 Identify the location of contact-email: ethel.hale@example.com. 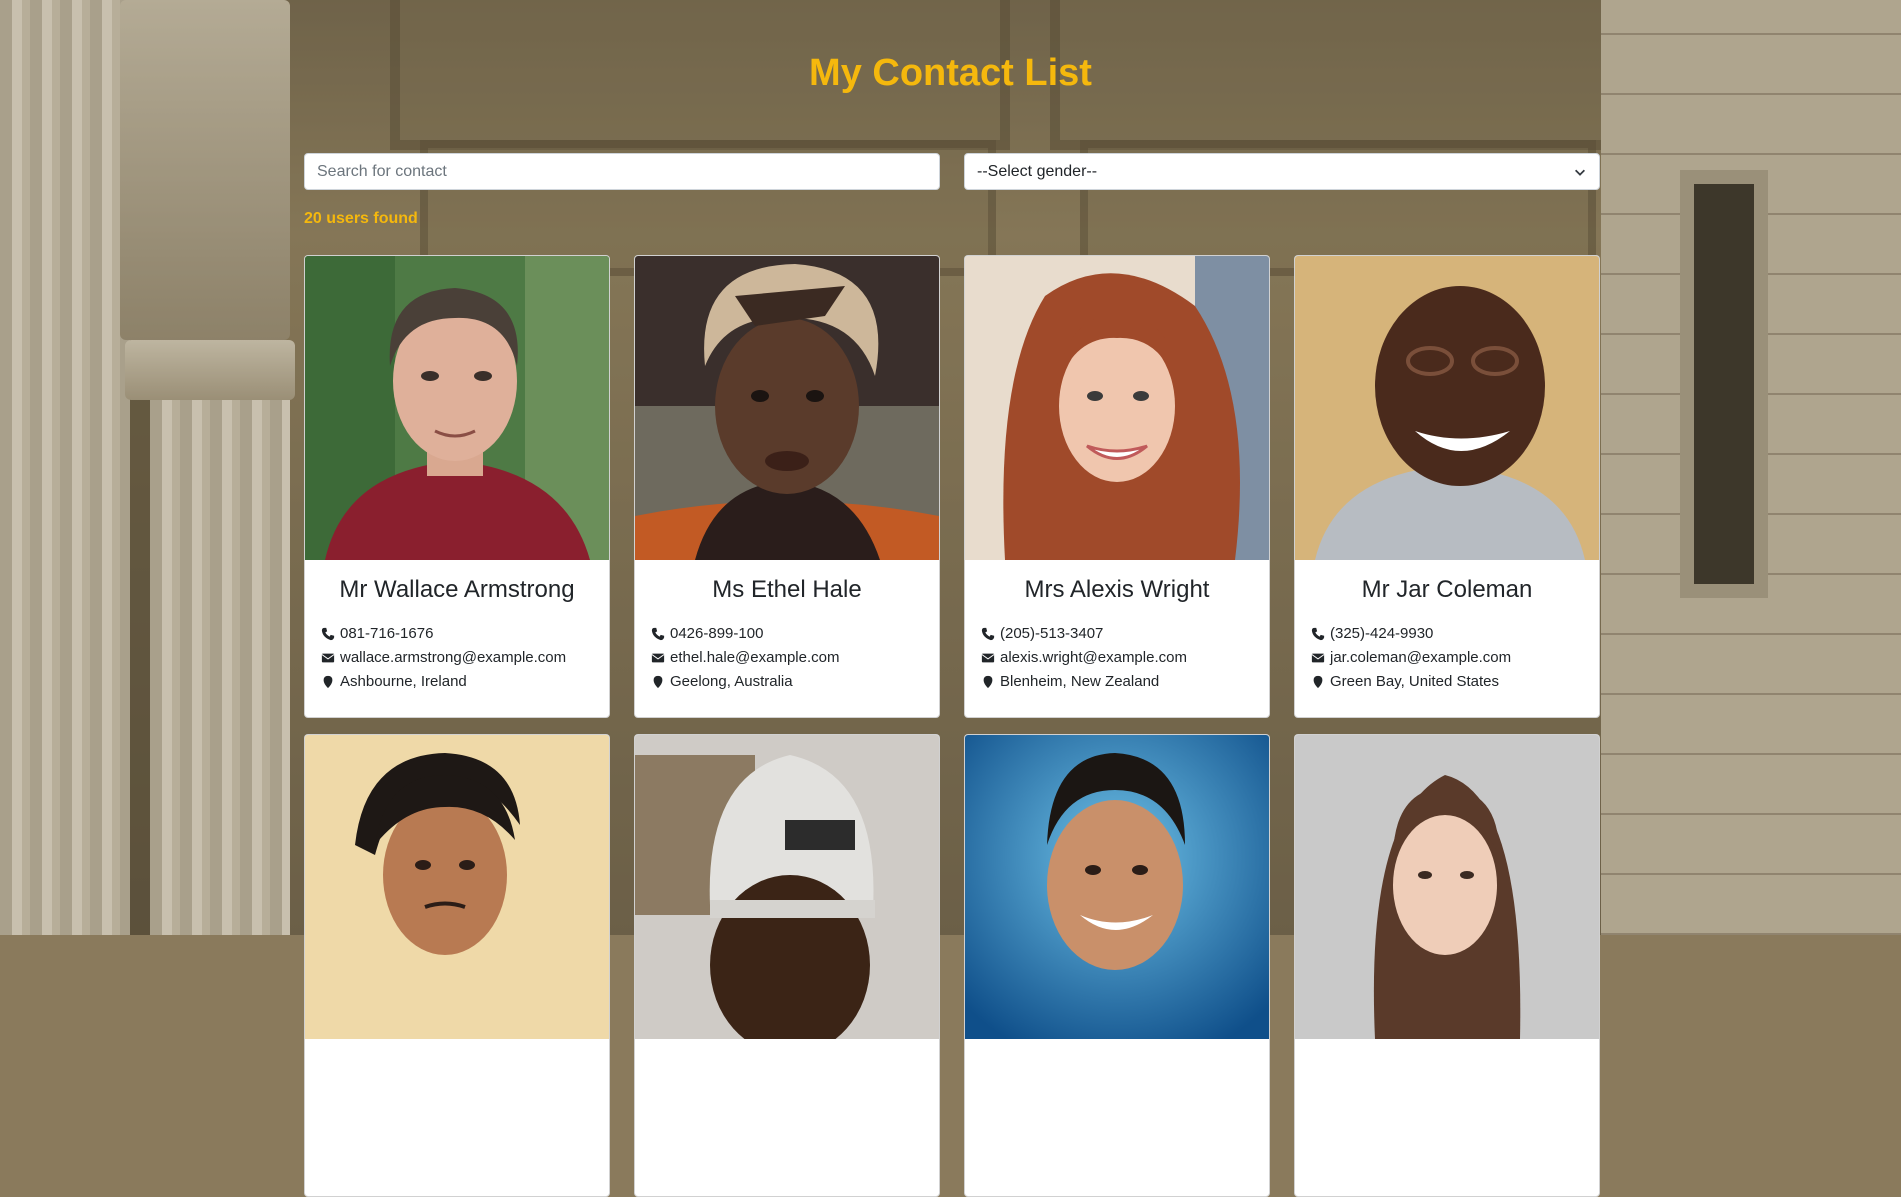
(787, 658).